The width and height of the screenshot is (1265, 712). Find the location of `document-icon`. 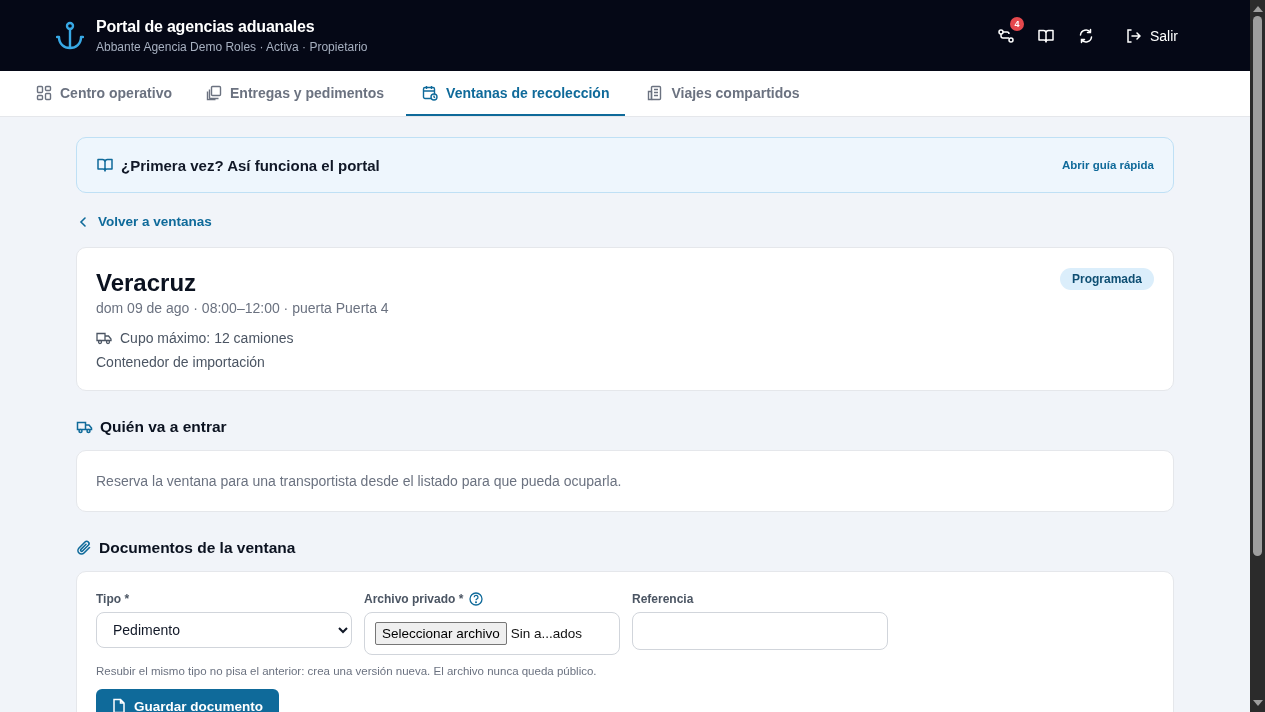

document-icon is located at coordinates (119, 705).